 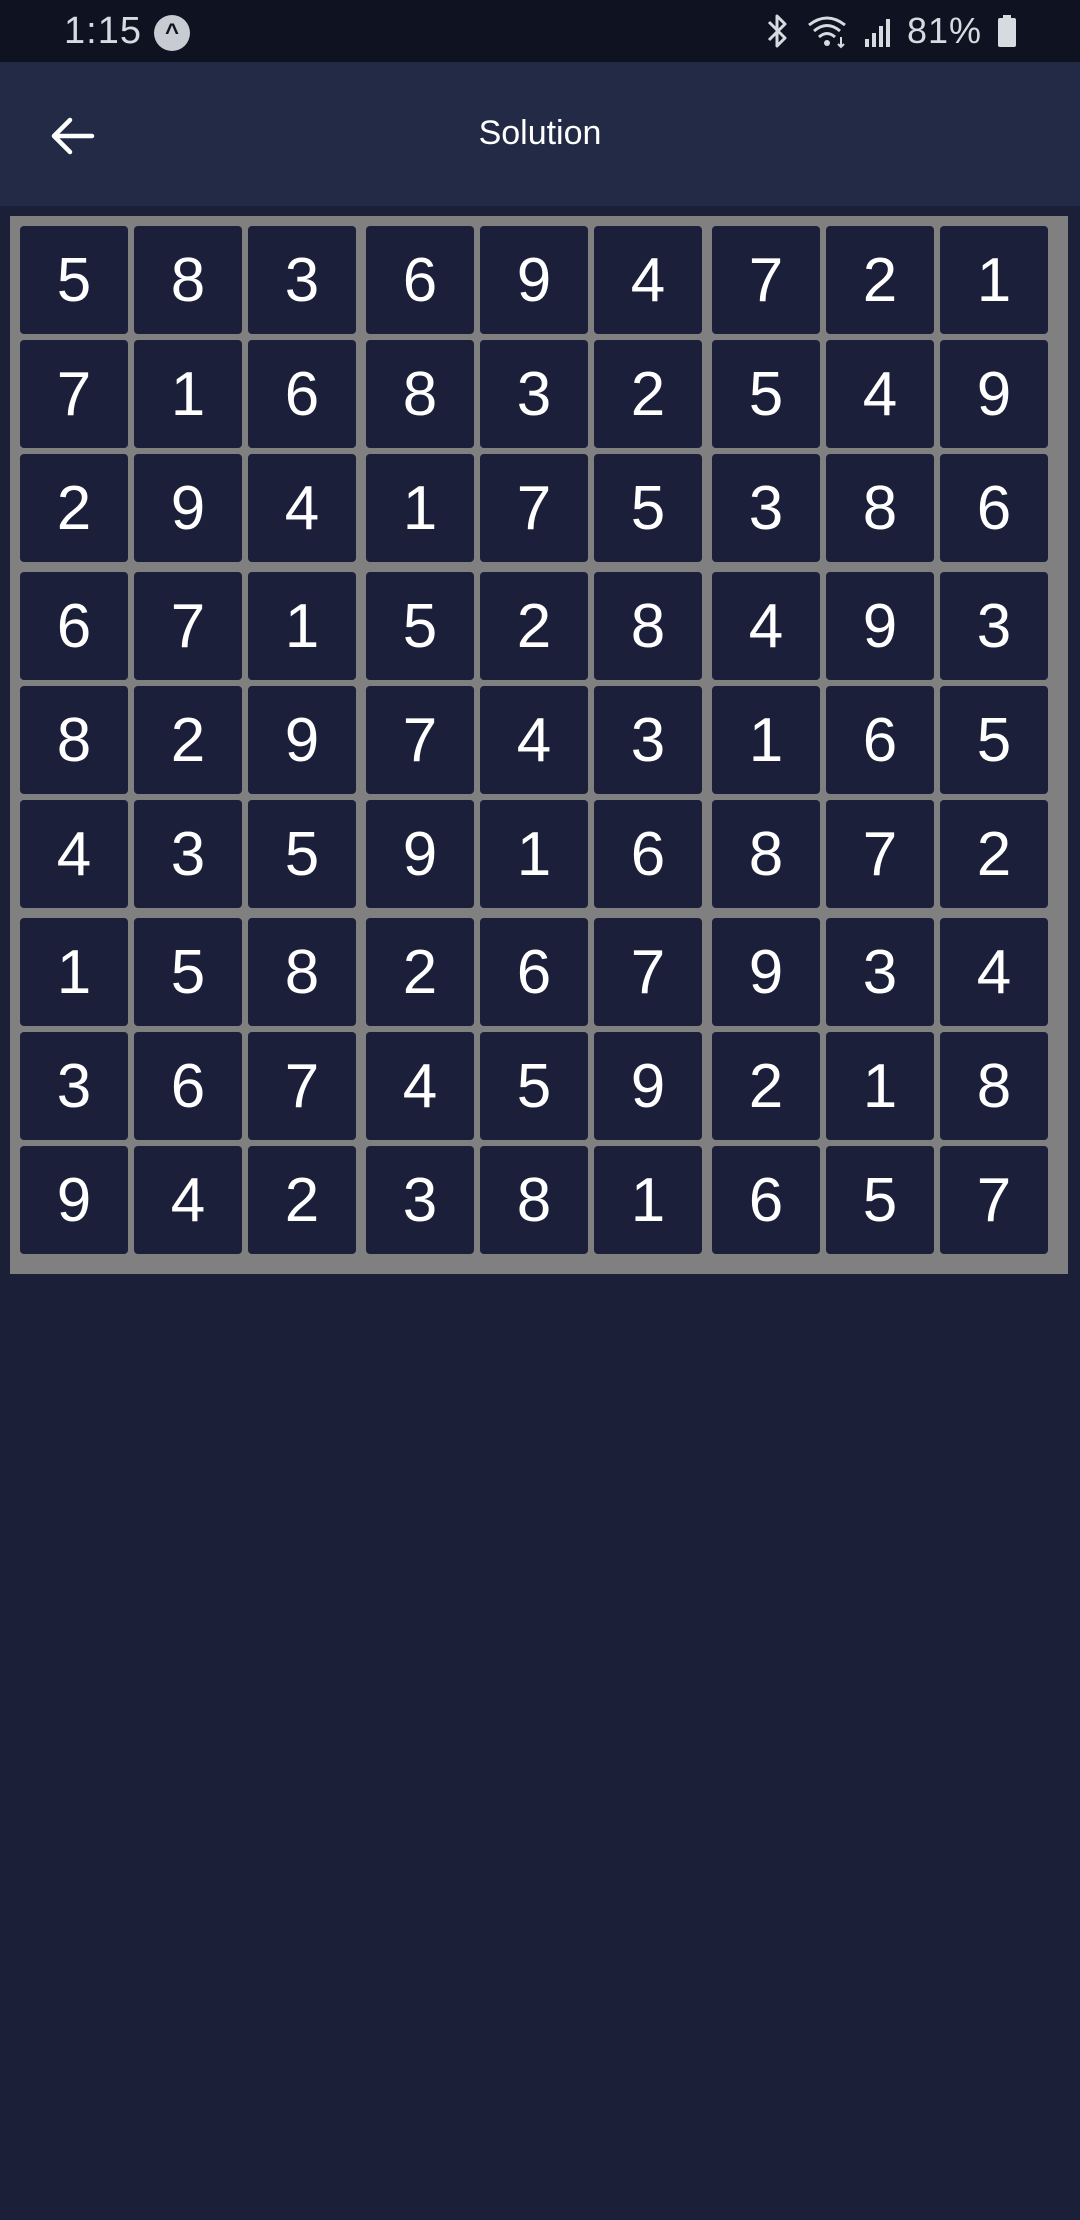 I want to click on app-bar: Solution, so click(x=540, y=134).